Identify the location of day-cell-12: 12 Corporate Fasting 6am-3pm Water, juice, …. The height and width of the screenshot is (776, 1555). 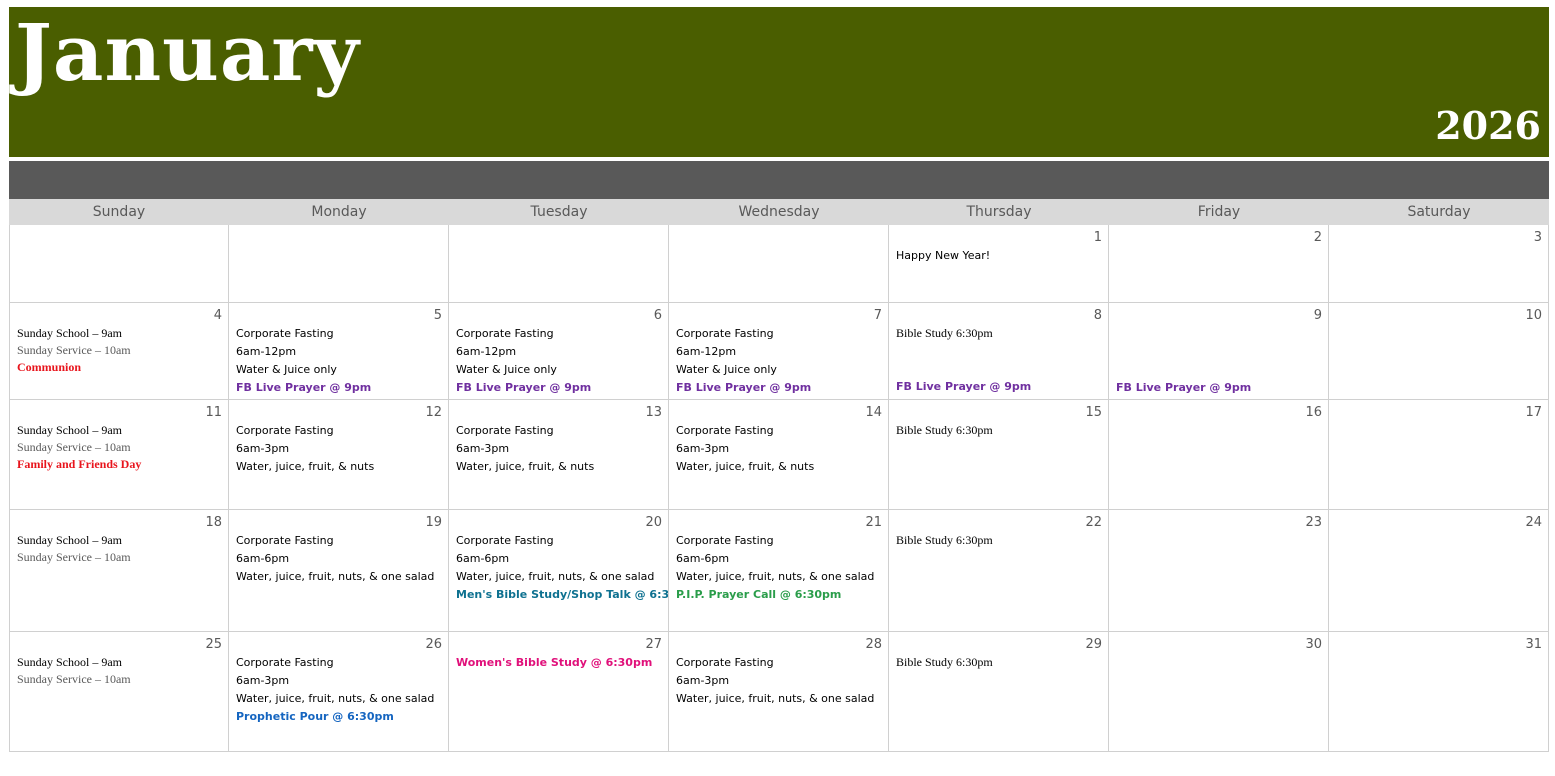
(339, 455).